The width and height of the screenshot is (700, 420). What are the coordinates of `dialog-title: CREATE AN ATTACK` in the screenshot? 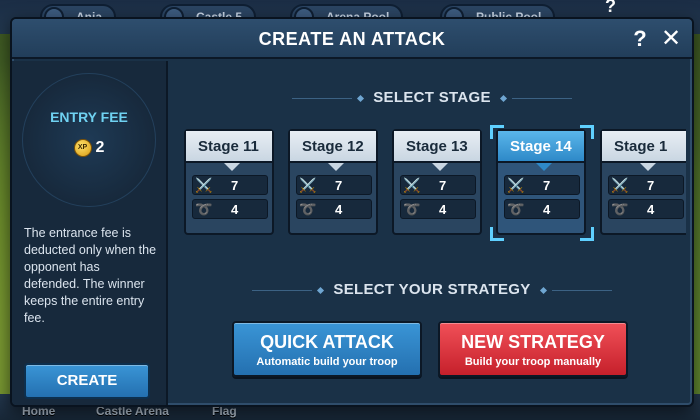 It's located at (352, 39).